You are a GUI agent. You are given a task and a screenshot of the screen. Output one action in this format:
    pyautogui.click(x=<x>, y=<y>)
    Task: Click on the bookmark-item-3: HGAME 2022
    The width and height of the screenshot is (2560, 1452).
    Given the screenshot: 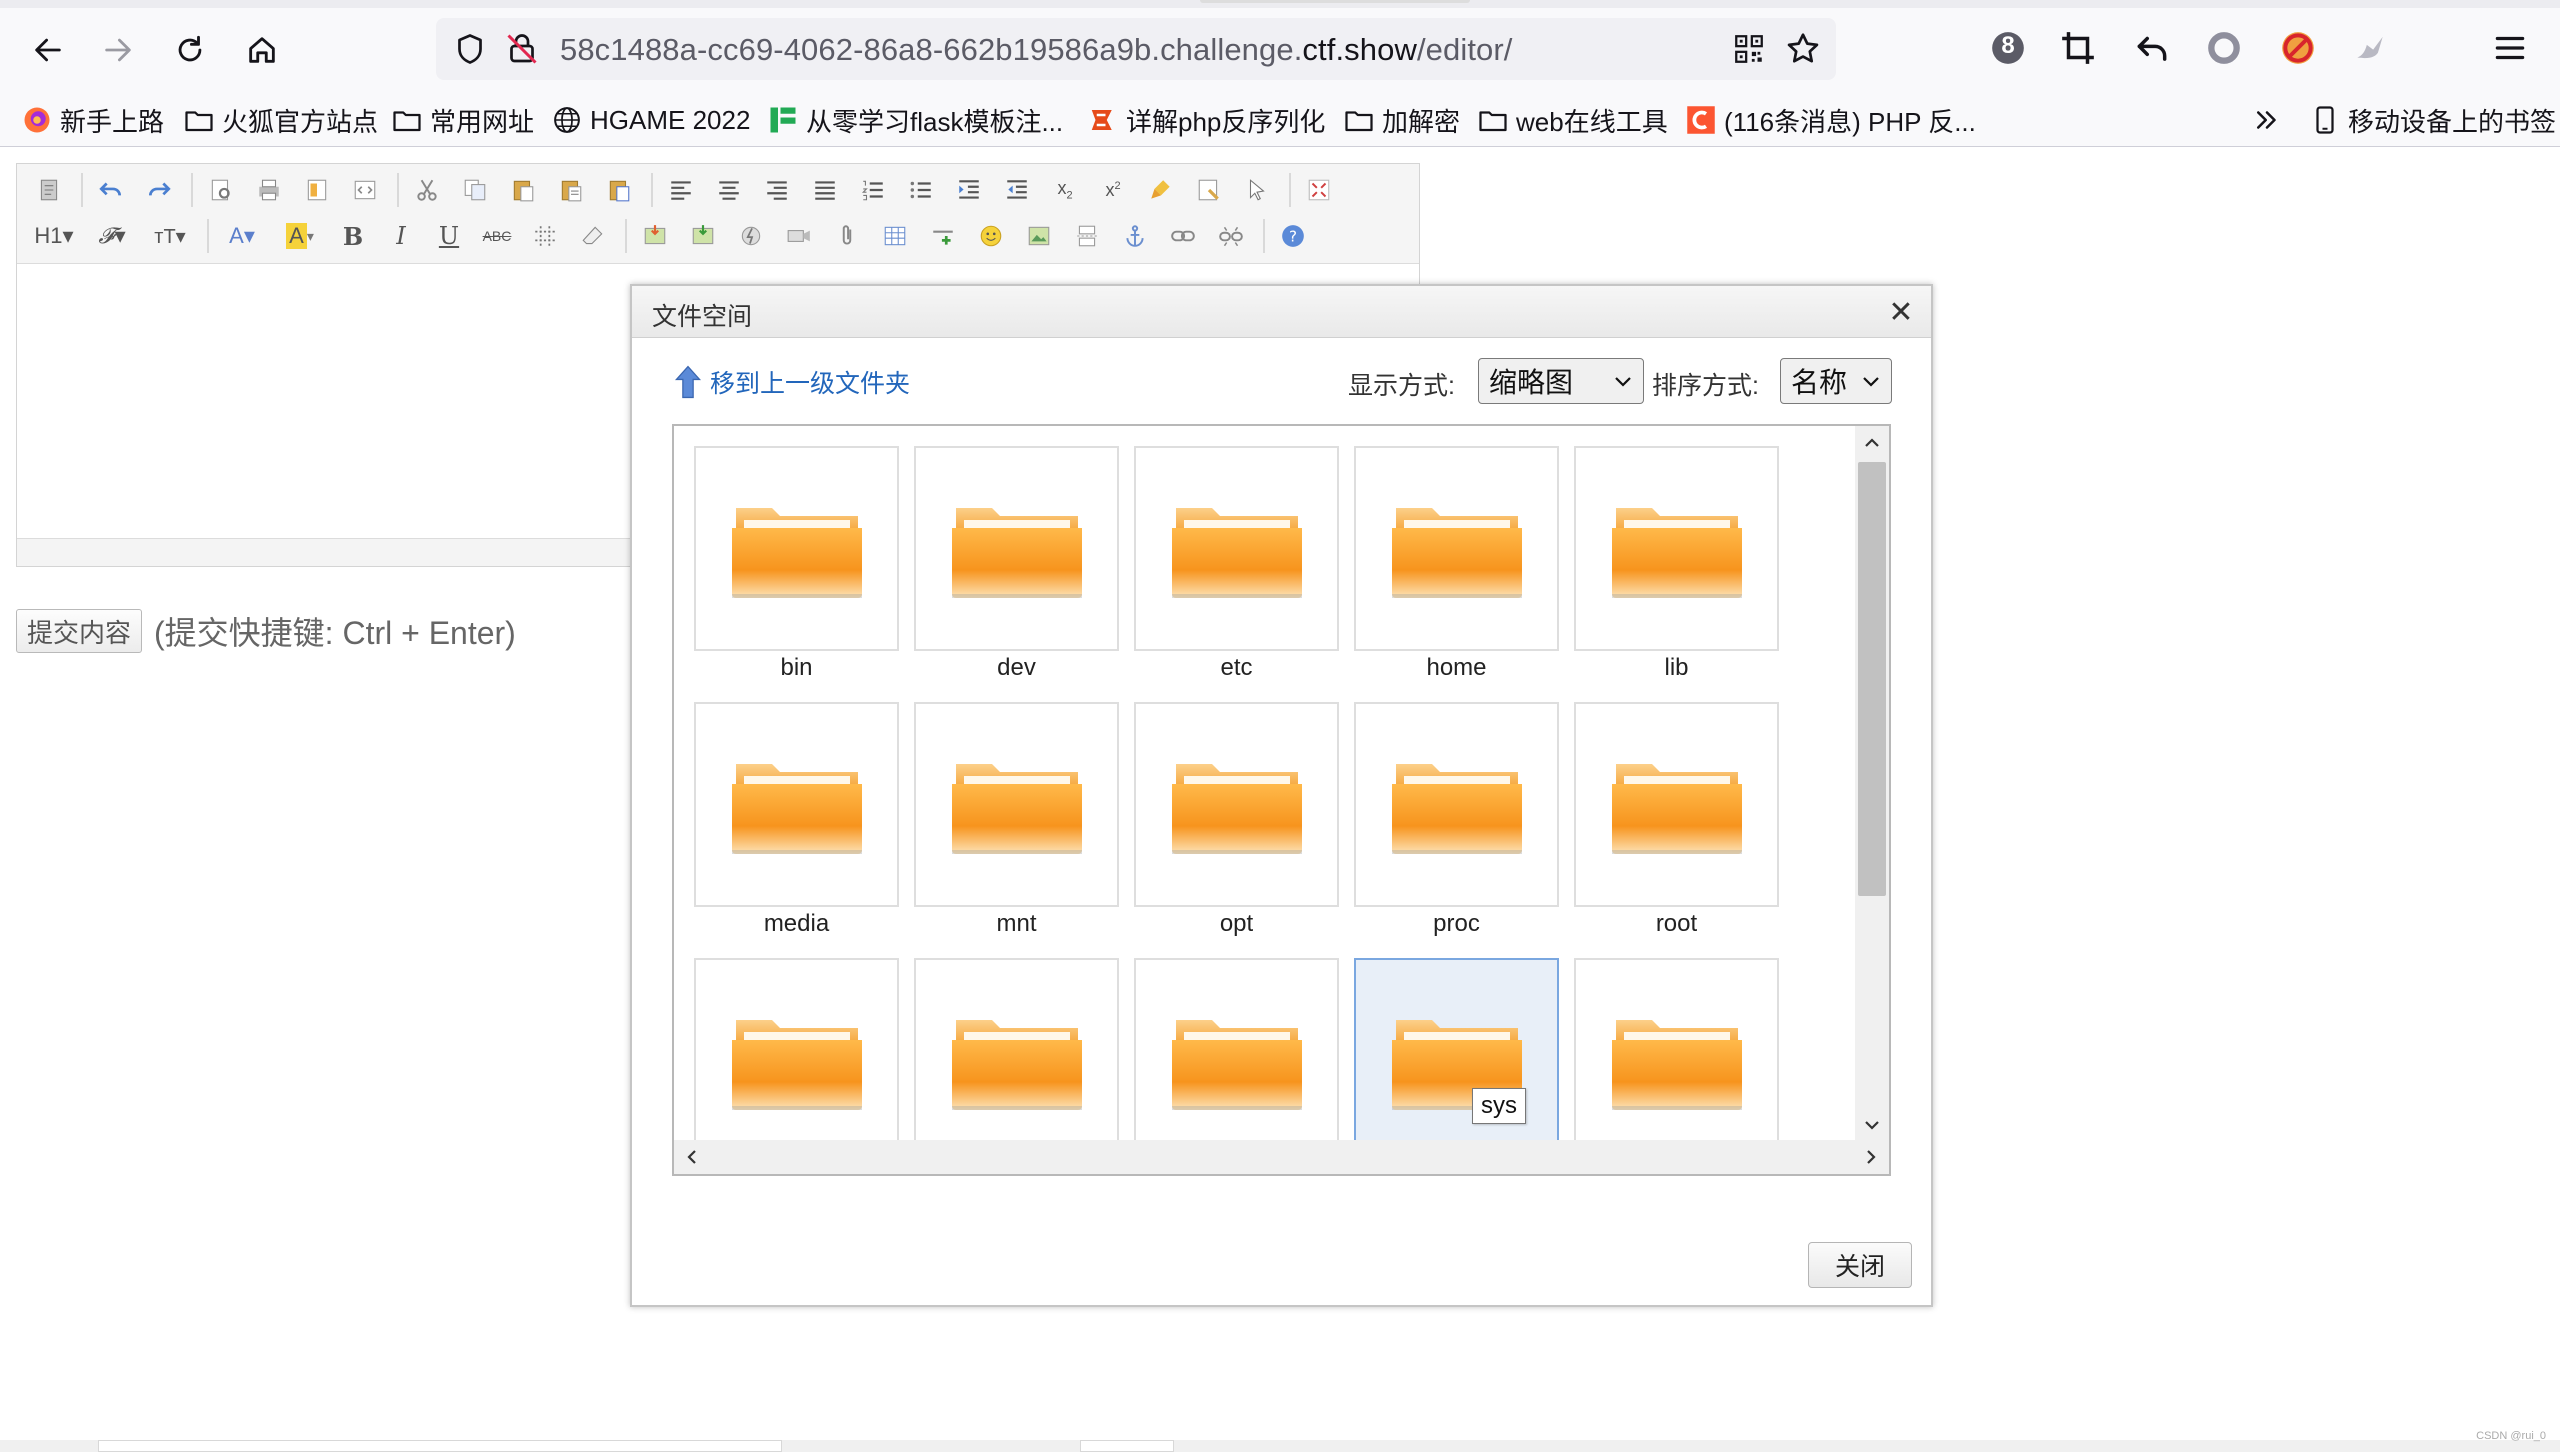 What is the action you would take?
    pyautogui.click(x=651, y=120)
    